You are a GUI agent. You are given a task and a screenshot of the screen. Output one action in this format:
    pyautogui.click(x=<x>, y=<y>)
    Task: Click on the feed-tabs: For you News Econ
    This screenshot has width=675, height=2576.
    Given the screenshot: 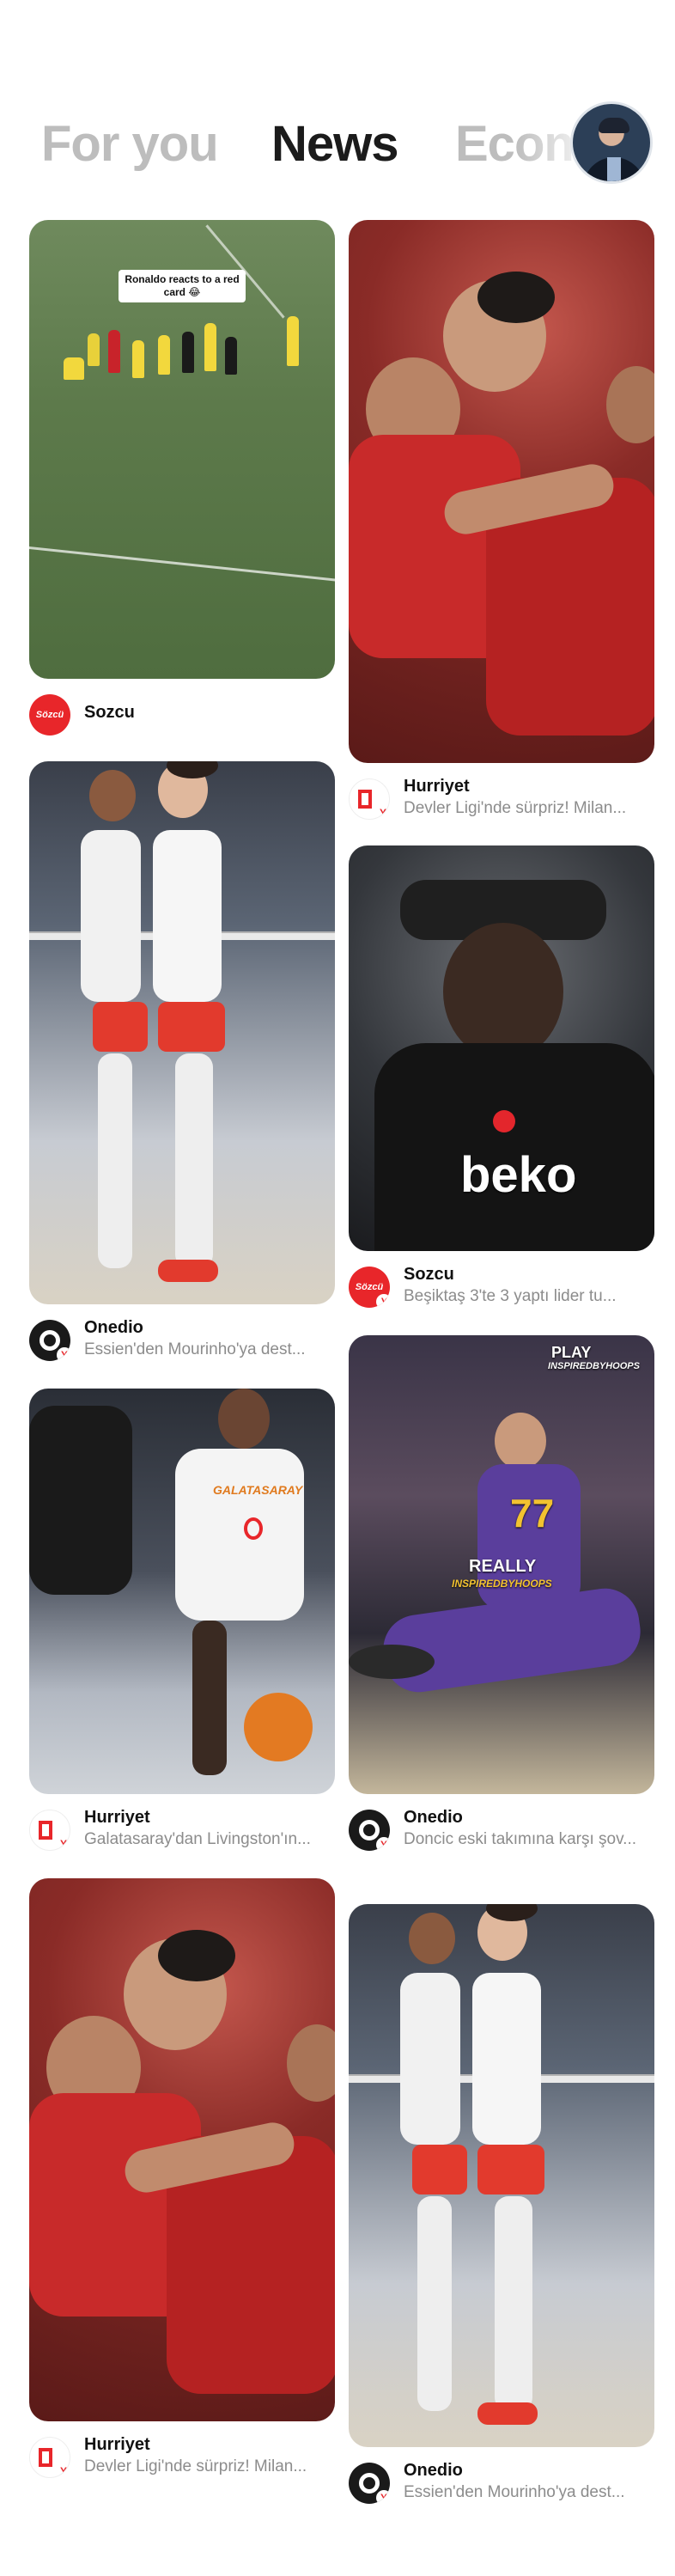 What is the action you would take?
    pyautogui.click(x=337, y=148)
    